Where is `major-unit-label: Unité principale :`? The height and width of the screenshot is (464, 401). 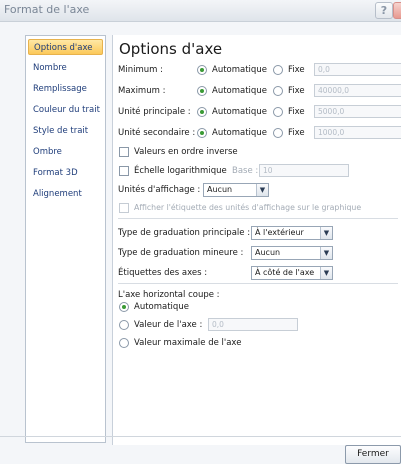
major-unit-label: Unité principale : is located at coordinates (154, 112).